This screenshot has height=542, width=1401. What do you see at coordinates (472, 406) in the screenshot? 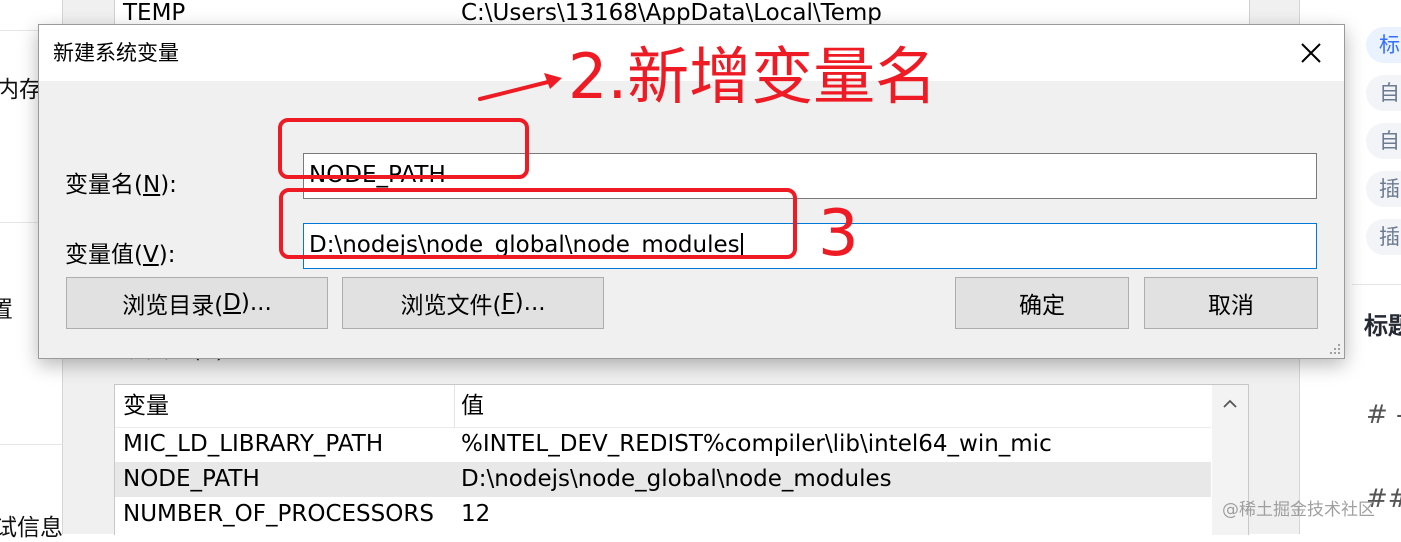
I see `column-header-value: 值` at bounding box center [472, 406].